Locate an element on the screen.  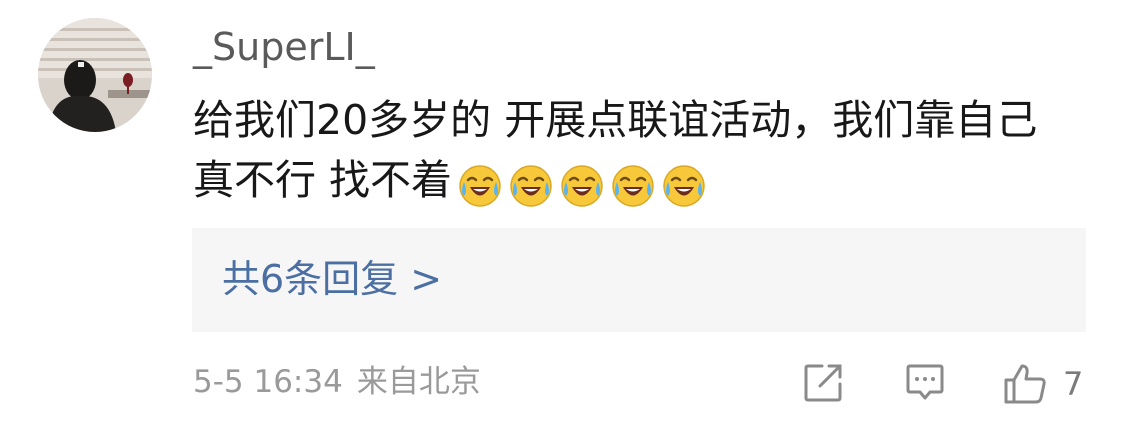
avatar is located at coordinates (95, 75).